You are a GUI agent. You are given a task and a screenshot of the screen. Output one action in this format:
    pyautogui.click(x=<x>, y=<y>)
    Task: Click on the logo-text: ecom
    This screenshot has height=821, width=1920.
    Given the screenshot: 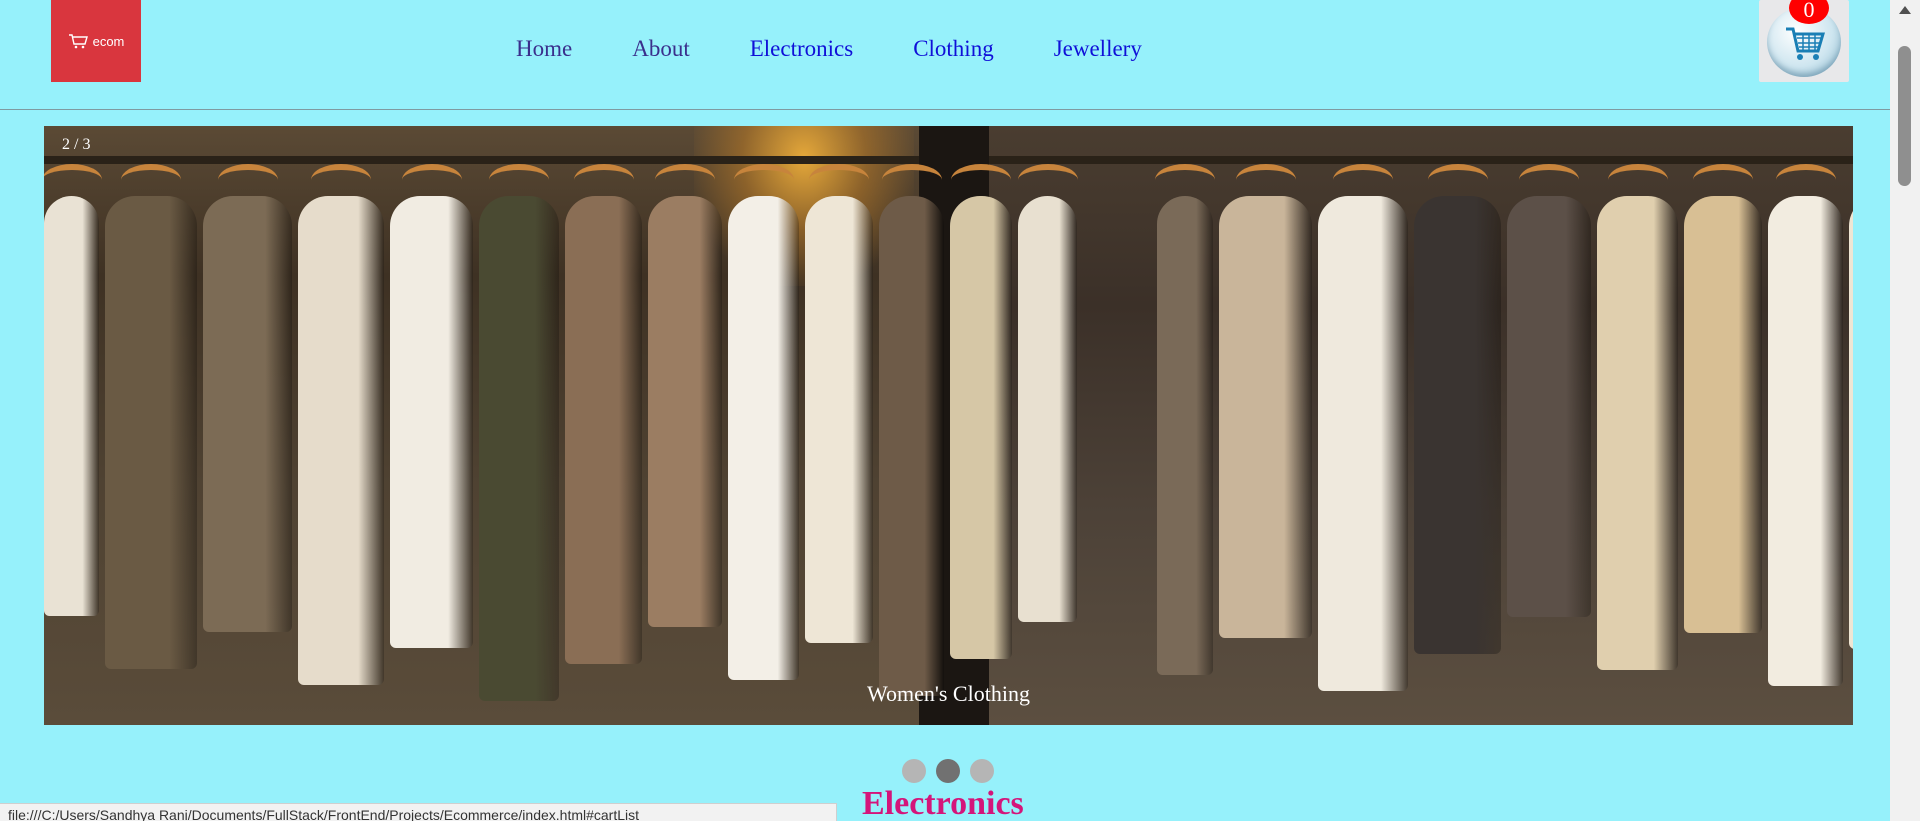 What is the action you would take?
    pyautogui.click(x=108, y=41)
    